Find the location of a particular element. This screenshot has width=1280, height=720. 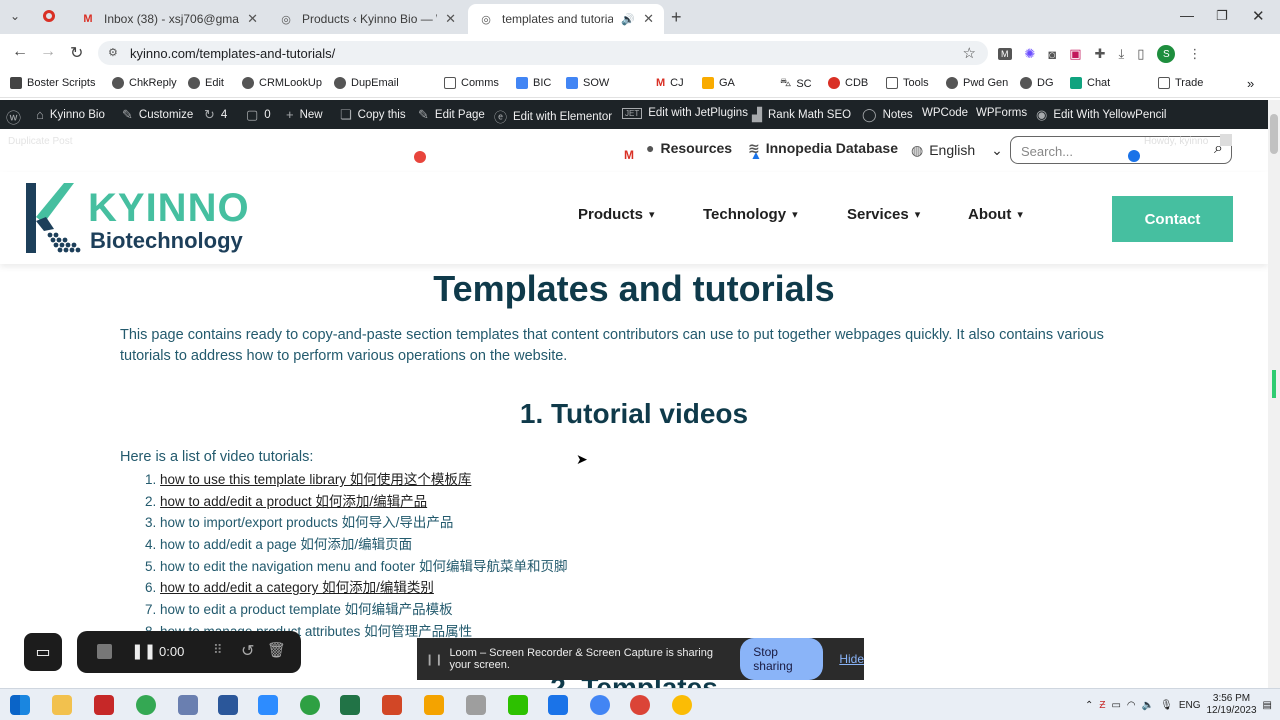

nav-about: About ▾ is located at coordinates (995, 214).